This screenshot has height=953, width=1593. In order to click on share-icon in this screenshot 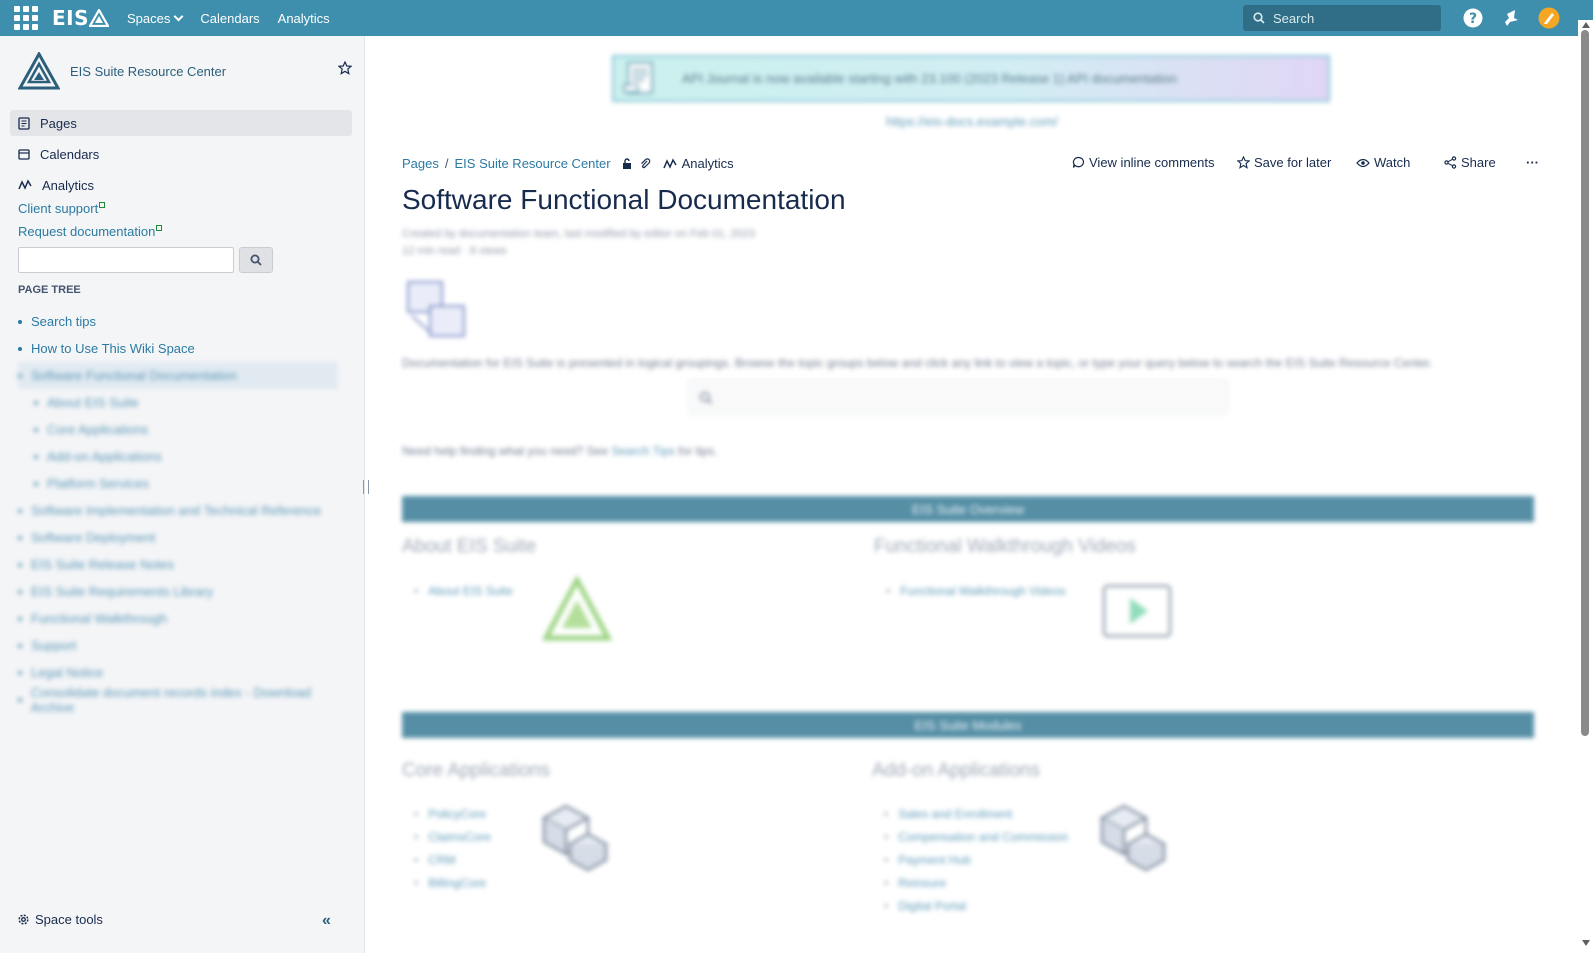, I will do `click(1450, 162)`.